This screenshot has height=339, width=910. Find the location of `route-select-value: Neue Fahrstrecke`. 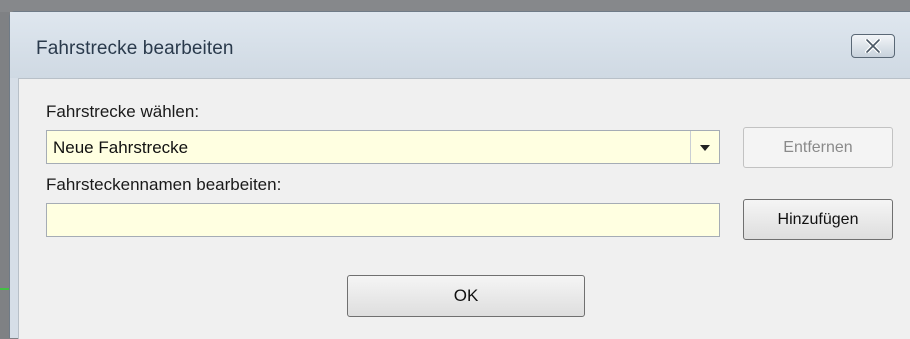

route-select-value: Neue Fahrstrecke is located at coordinates (121, 147).